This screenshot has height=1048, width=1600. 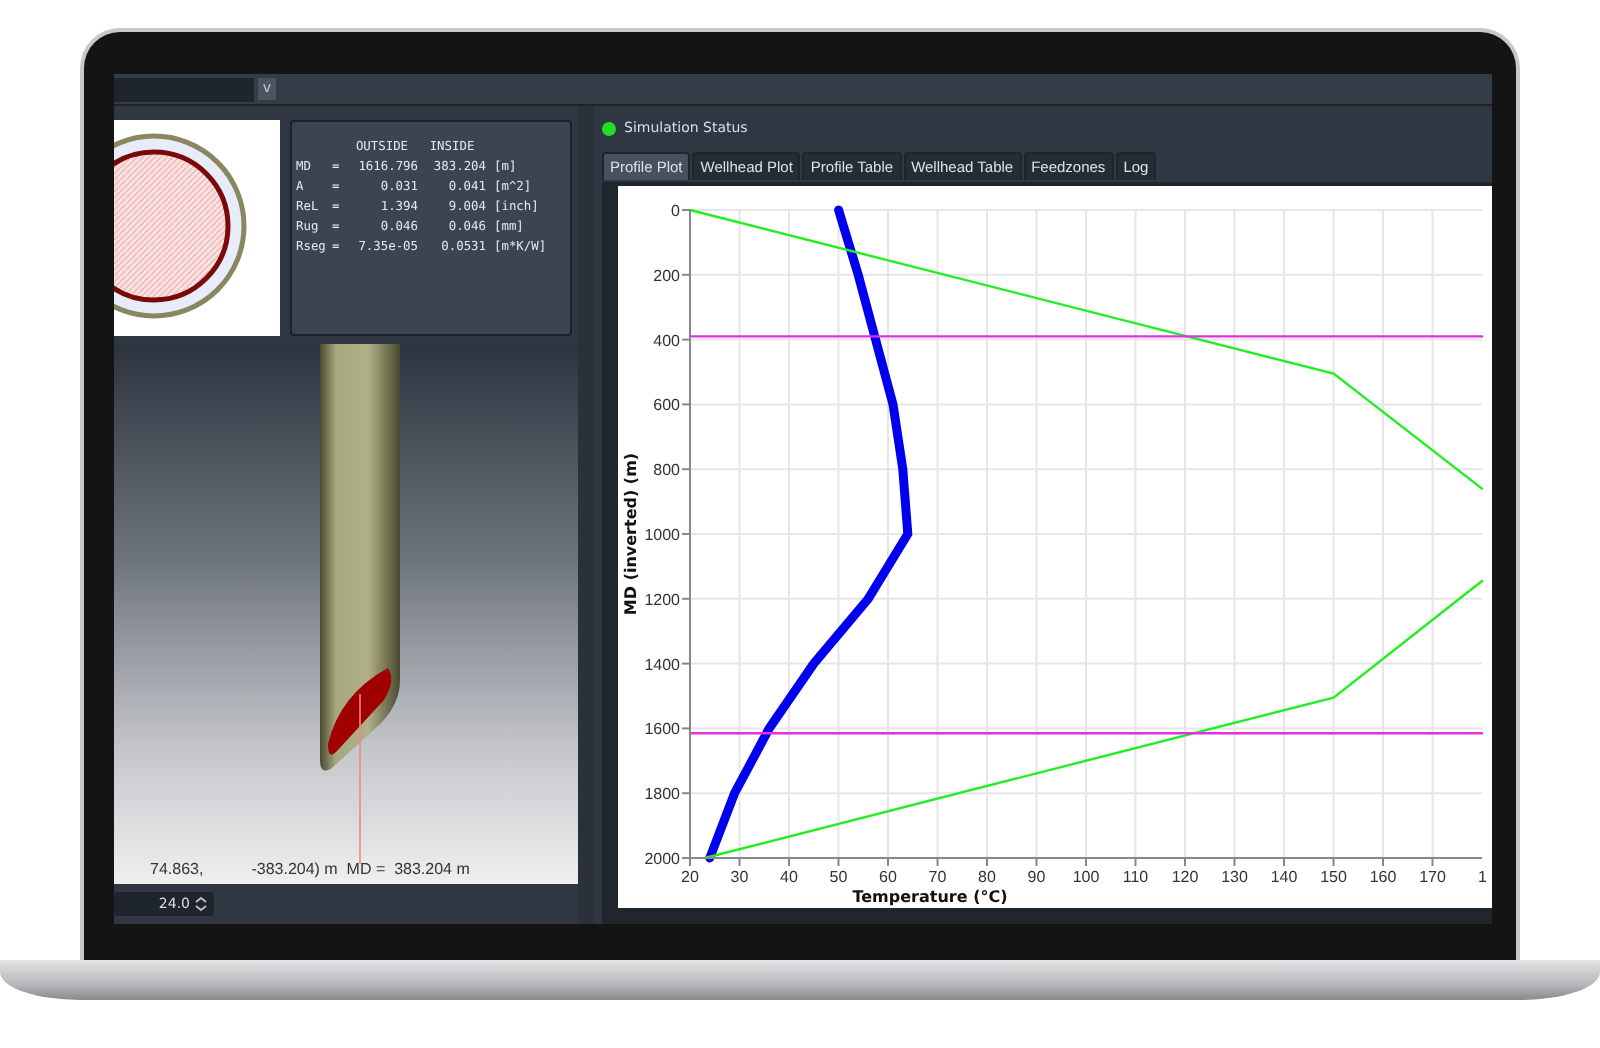 What do you see at coordinates (1333, 877) in the screenshot?
I see `tick-label: 150` at bounding box center [1333, 877].